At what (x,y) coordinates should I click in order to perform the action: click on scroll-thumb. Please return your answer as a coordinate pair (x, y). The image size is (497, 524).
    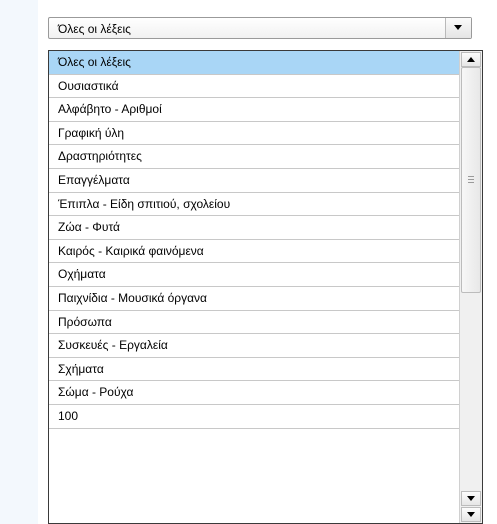
    Looking at the image, I should click on (471, 180).